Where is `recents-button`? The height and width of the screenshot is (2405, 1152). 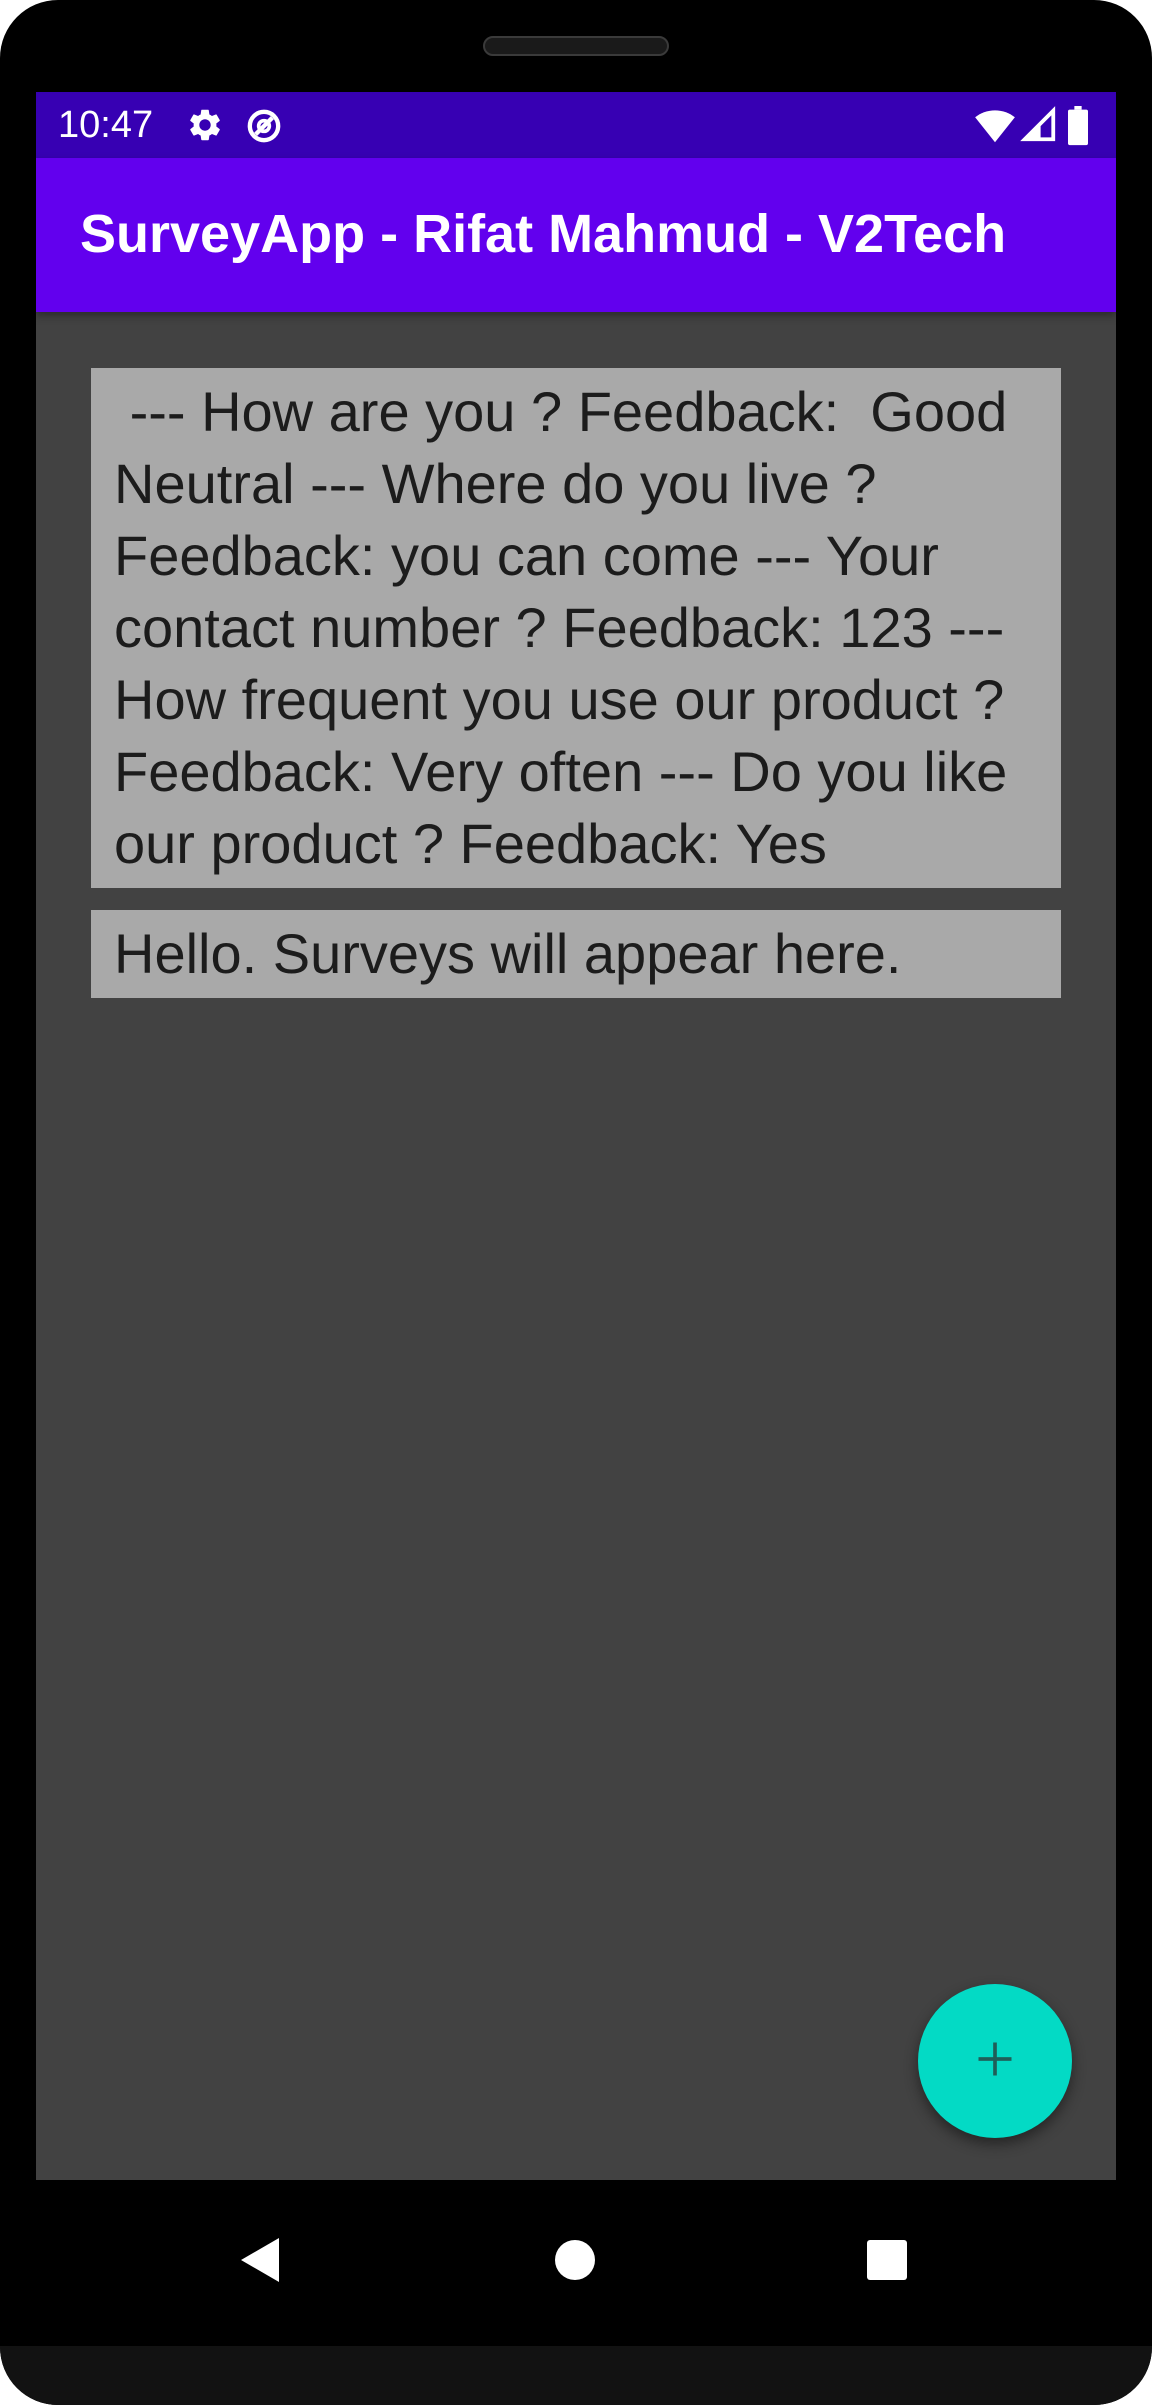
recents-button is located at coordinates (887, 2262).